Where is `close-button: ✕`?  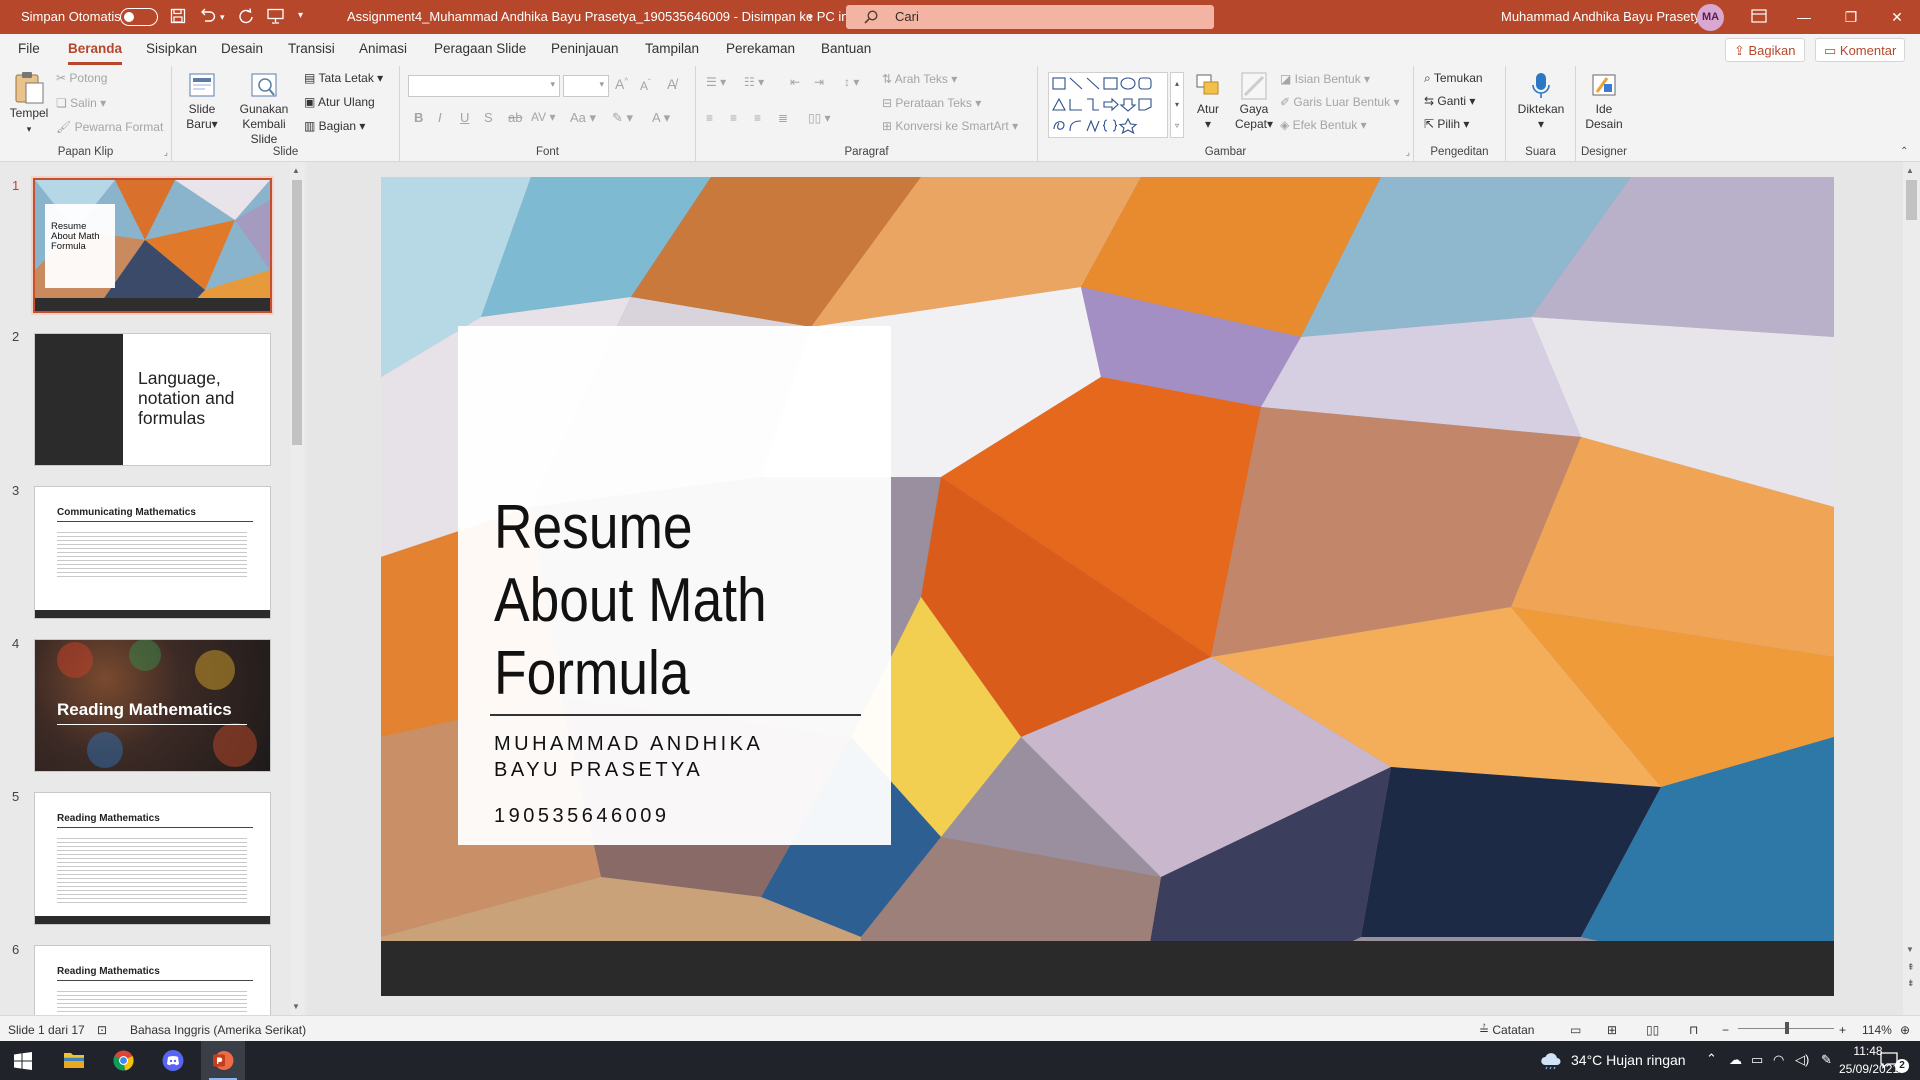
close-button: ✕ is located at coordinates (1897, 17).